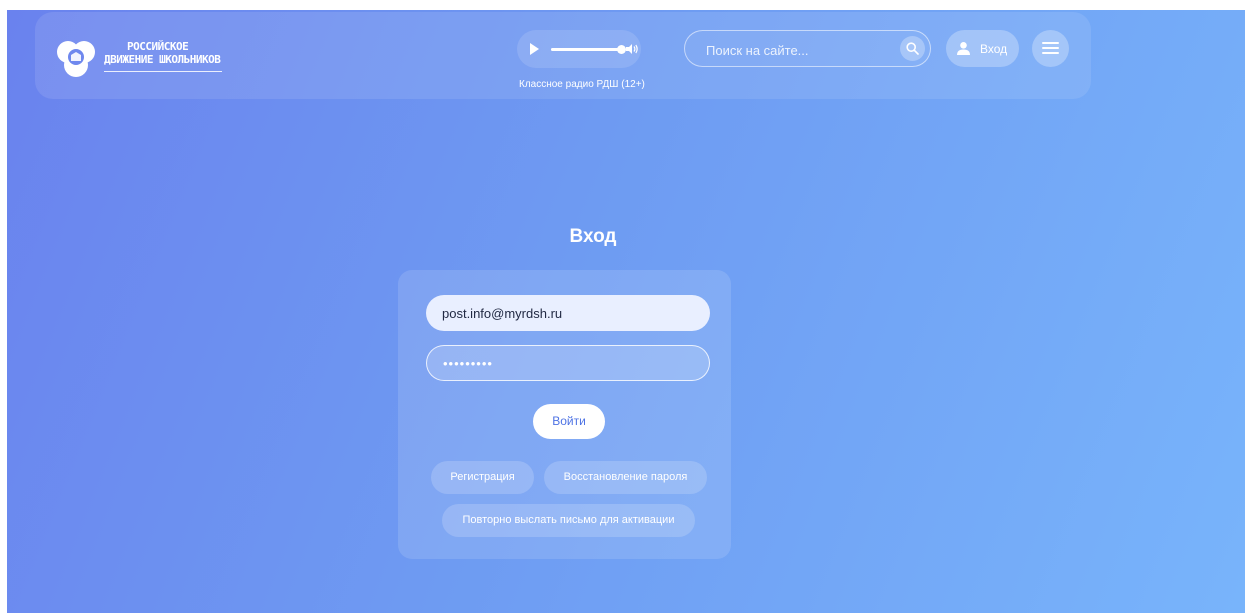 This screenshot has width=1245, height=613. Describe the element at coordinates (163, 71) in the screenshot. I see `logo-underline` at that location.